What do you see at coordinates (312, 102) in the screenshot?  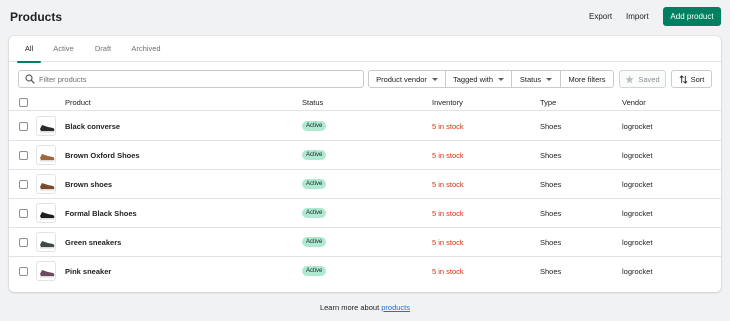 I see `column-status: Status` at bounding box center [312, 102].